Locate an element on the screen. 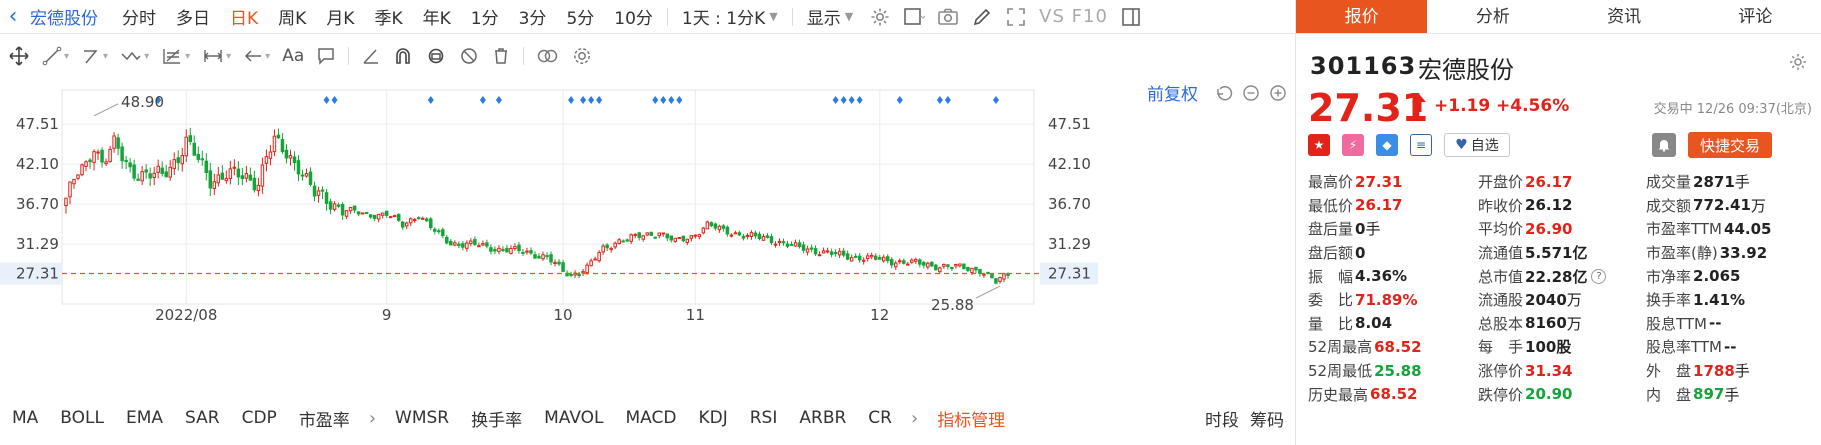 Image resolution: width=1821 pixels, height=445 pixels. stats-row: 委 比 71.89% 流通股 2040 万换手率 1.41% is located at coordinates (1558, 300).